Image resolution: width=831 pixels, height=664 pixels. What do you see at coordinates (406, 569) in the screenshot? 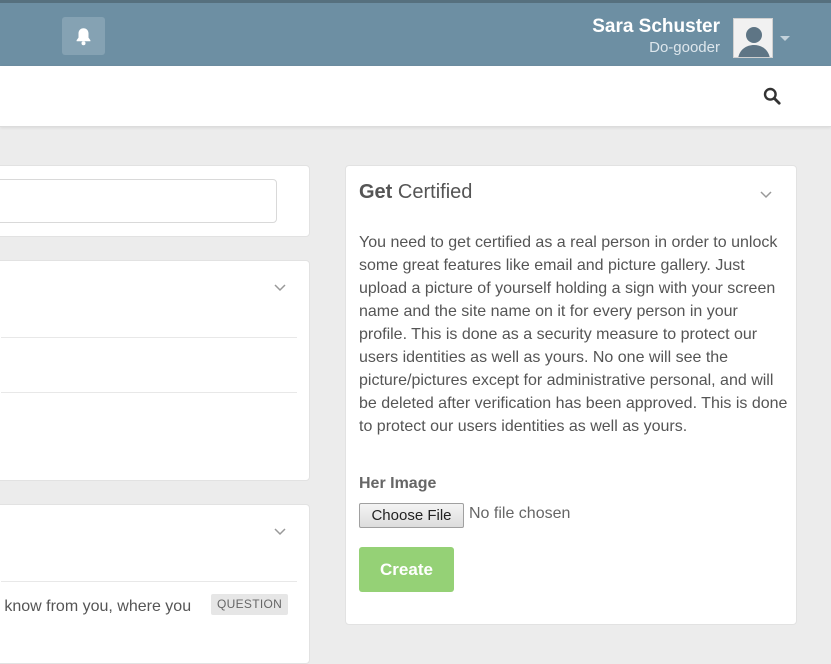
I see `create-button: Create` at bounding box center [406, 569].